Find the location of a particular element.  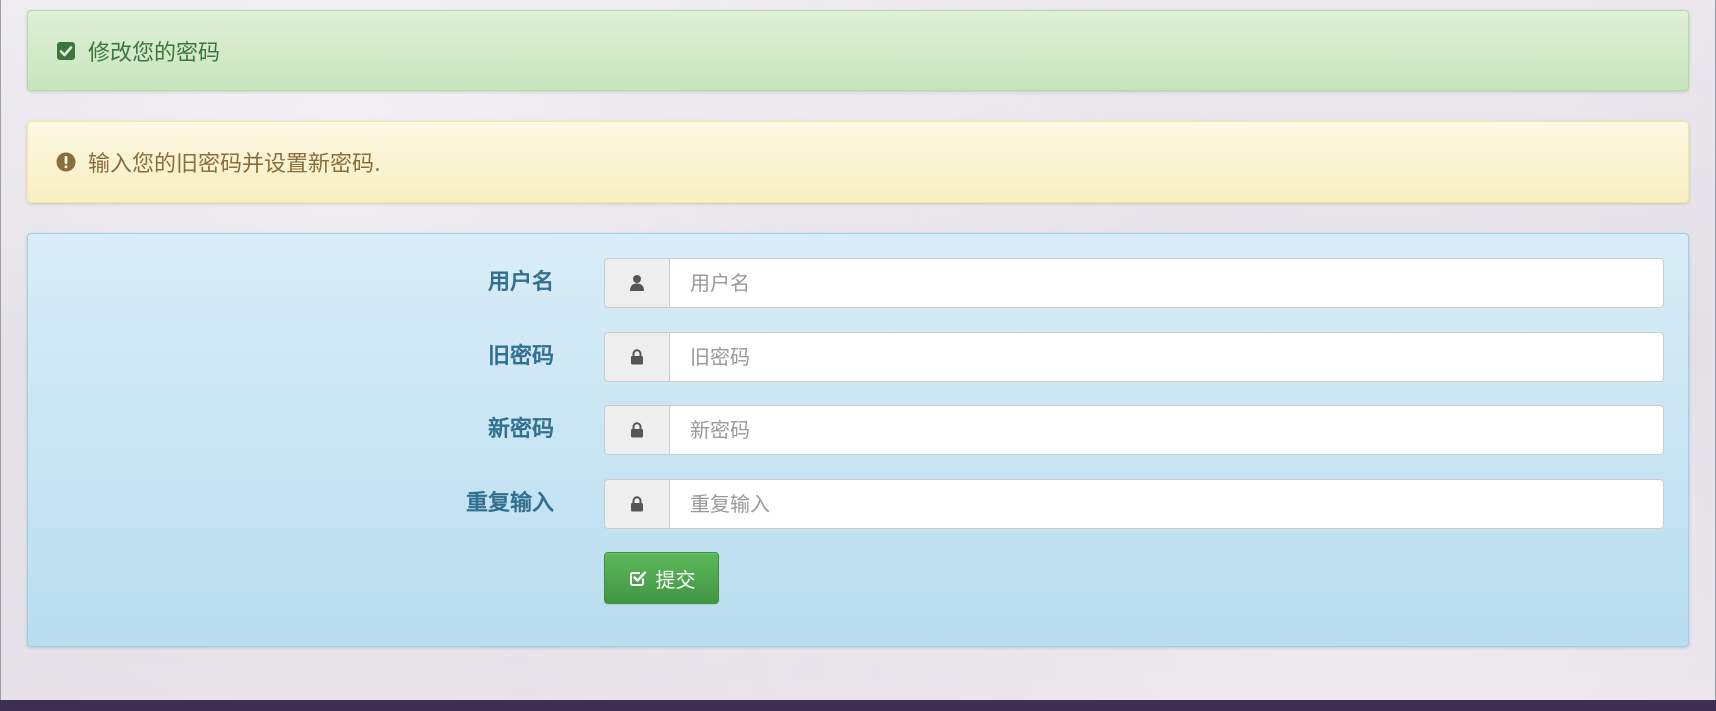

repeat-password-input-group is located at coordinates (1134, 504).